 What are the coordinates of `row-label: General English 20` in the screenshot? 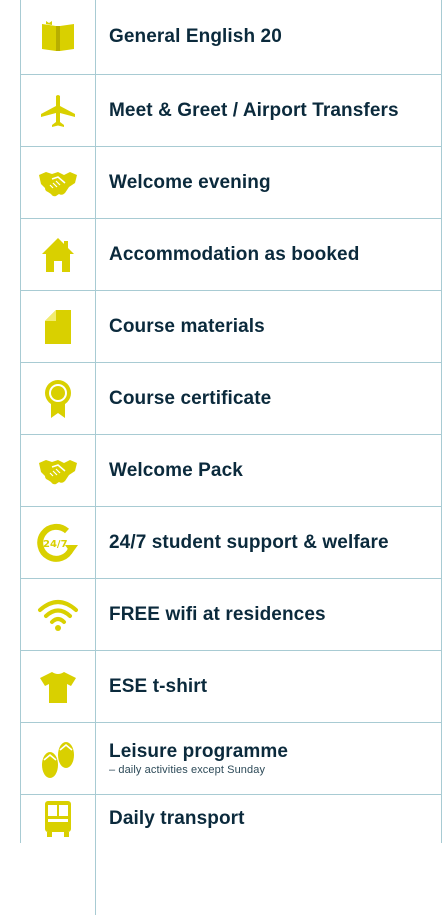 It's located at (195, 36).